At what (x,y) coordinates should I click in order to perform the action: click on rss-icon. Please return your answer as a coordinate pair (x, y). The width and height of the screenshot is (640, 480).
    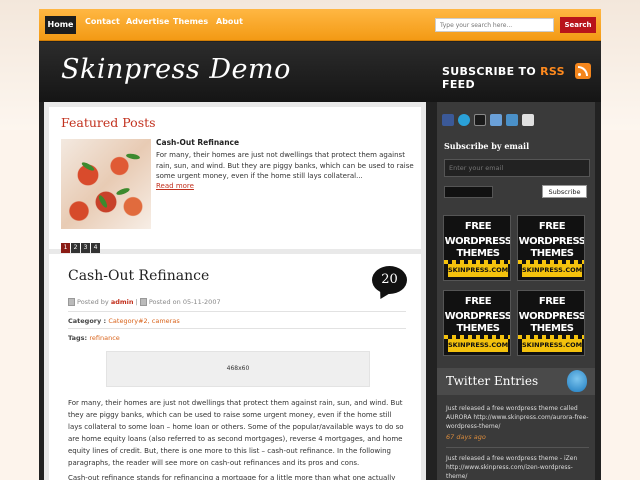
    Looking at the image, I should click on (583, 71).